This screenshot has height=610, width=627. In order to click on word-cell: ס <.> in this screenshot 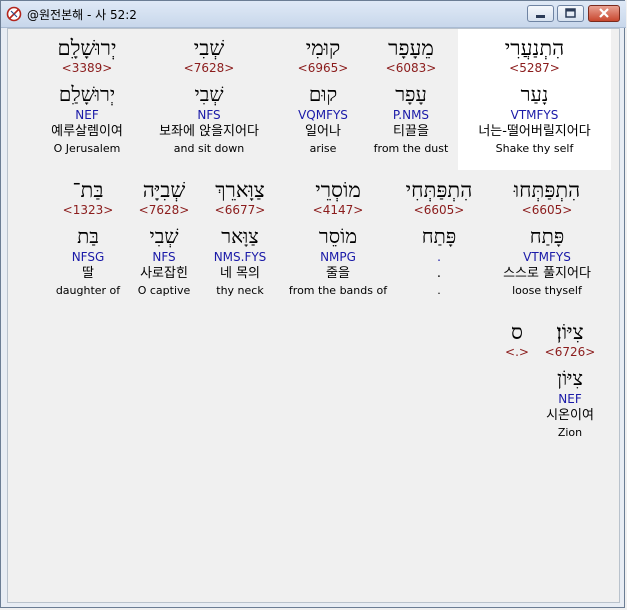, I will do `click(517, 343)`.